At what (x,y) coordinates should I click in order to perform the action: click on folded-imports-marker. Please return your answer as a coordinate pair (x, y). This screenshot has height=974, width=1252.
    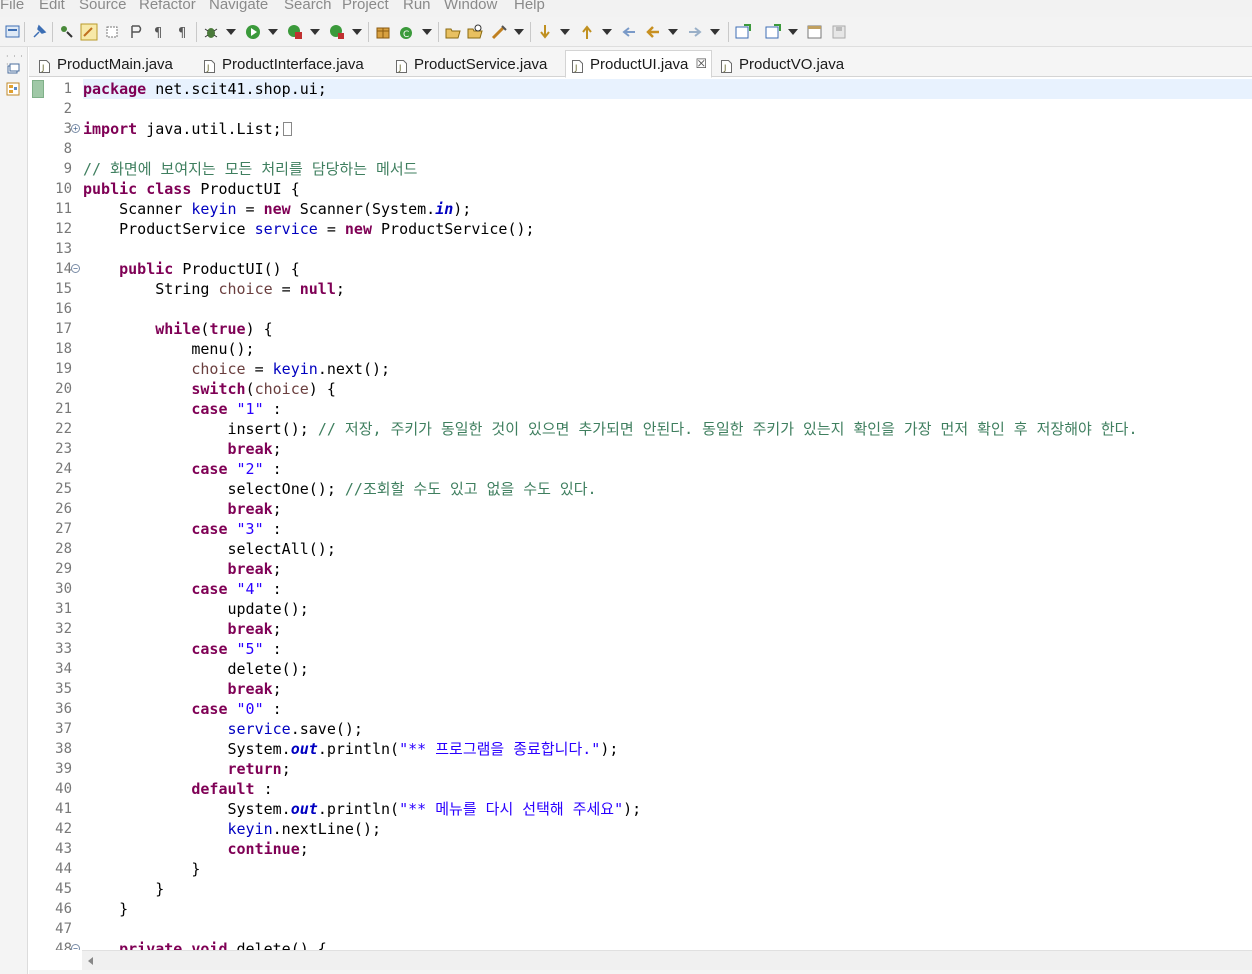
    Looking at the image, I should click on (287, 129).